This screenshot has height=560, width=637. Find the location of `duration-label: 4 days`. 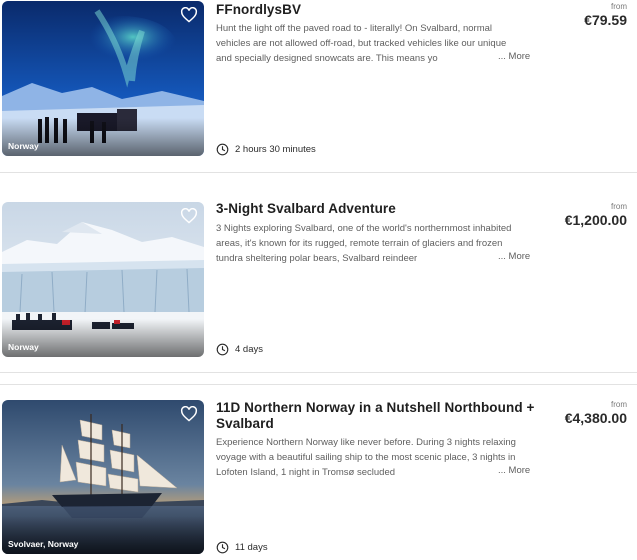

duration-label: 4 days is located at coordinates (249, 349).